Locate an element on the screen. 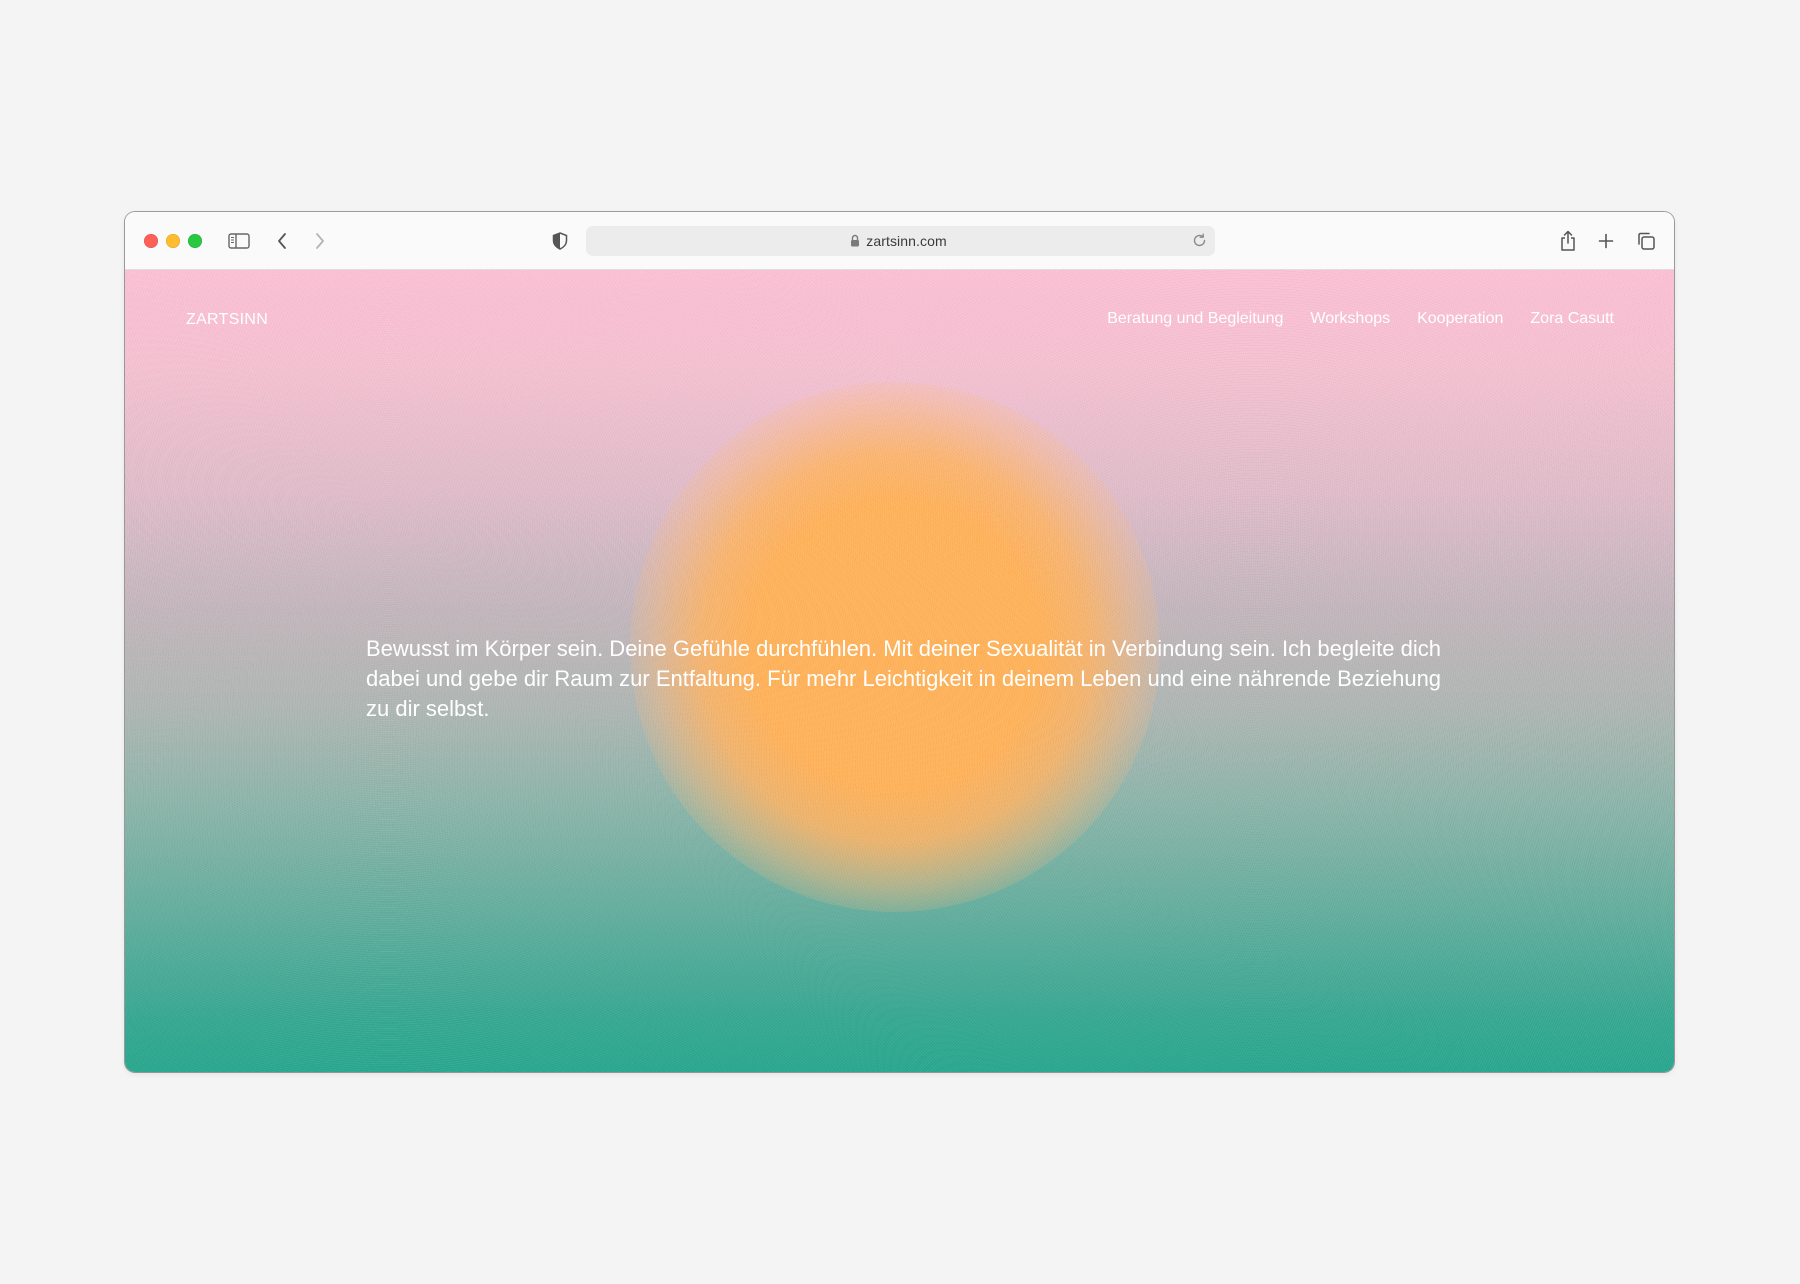 Image resolution: width=1800 pixels, height=1284 pixels. nav-workshops: Workshops is located at coordinates (1350, 319).